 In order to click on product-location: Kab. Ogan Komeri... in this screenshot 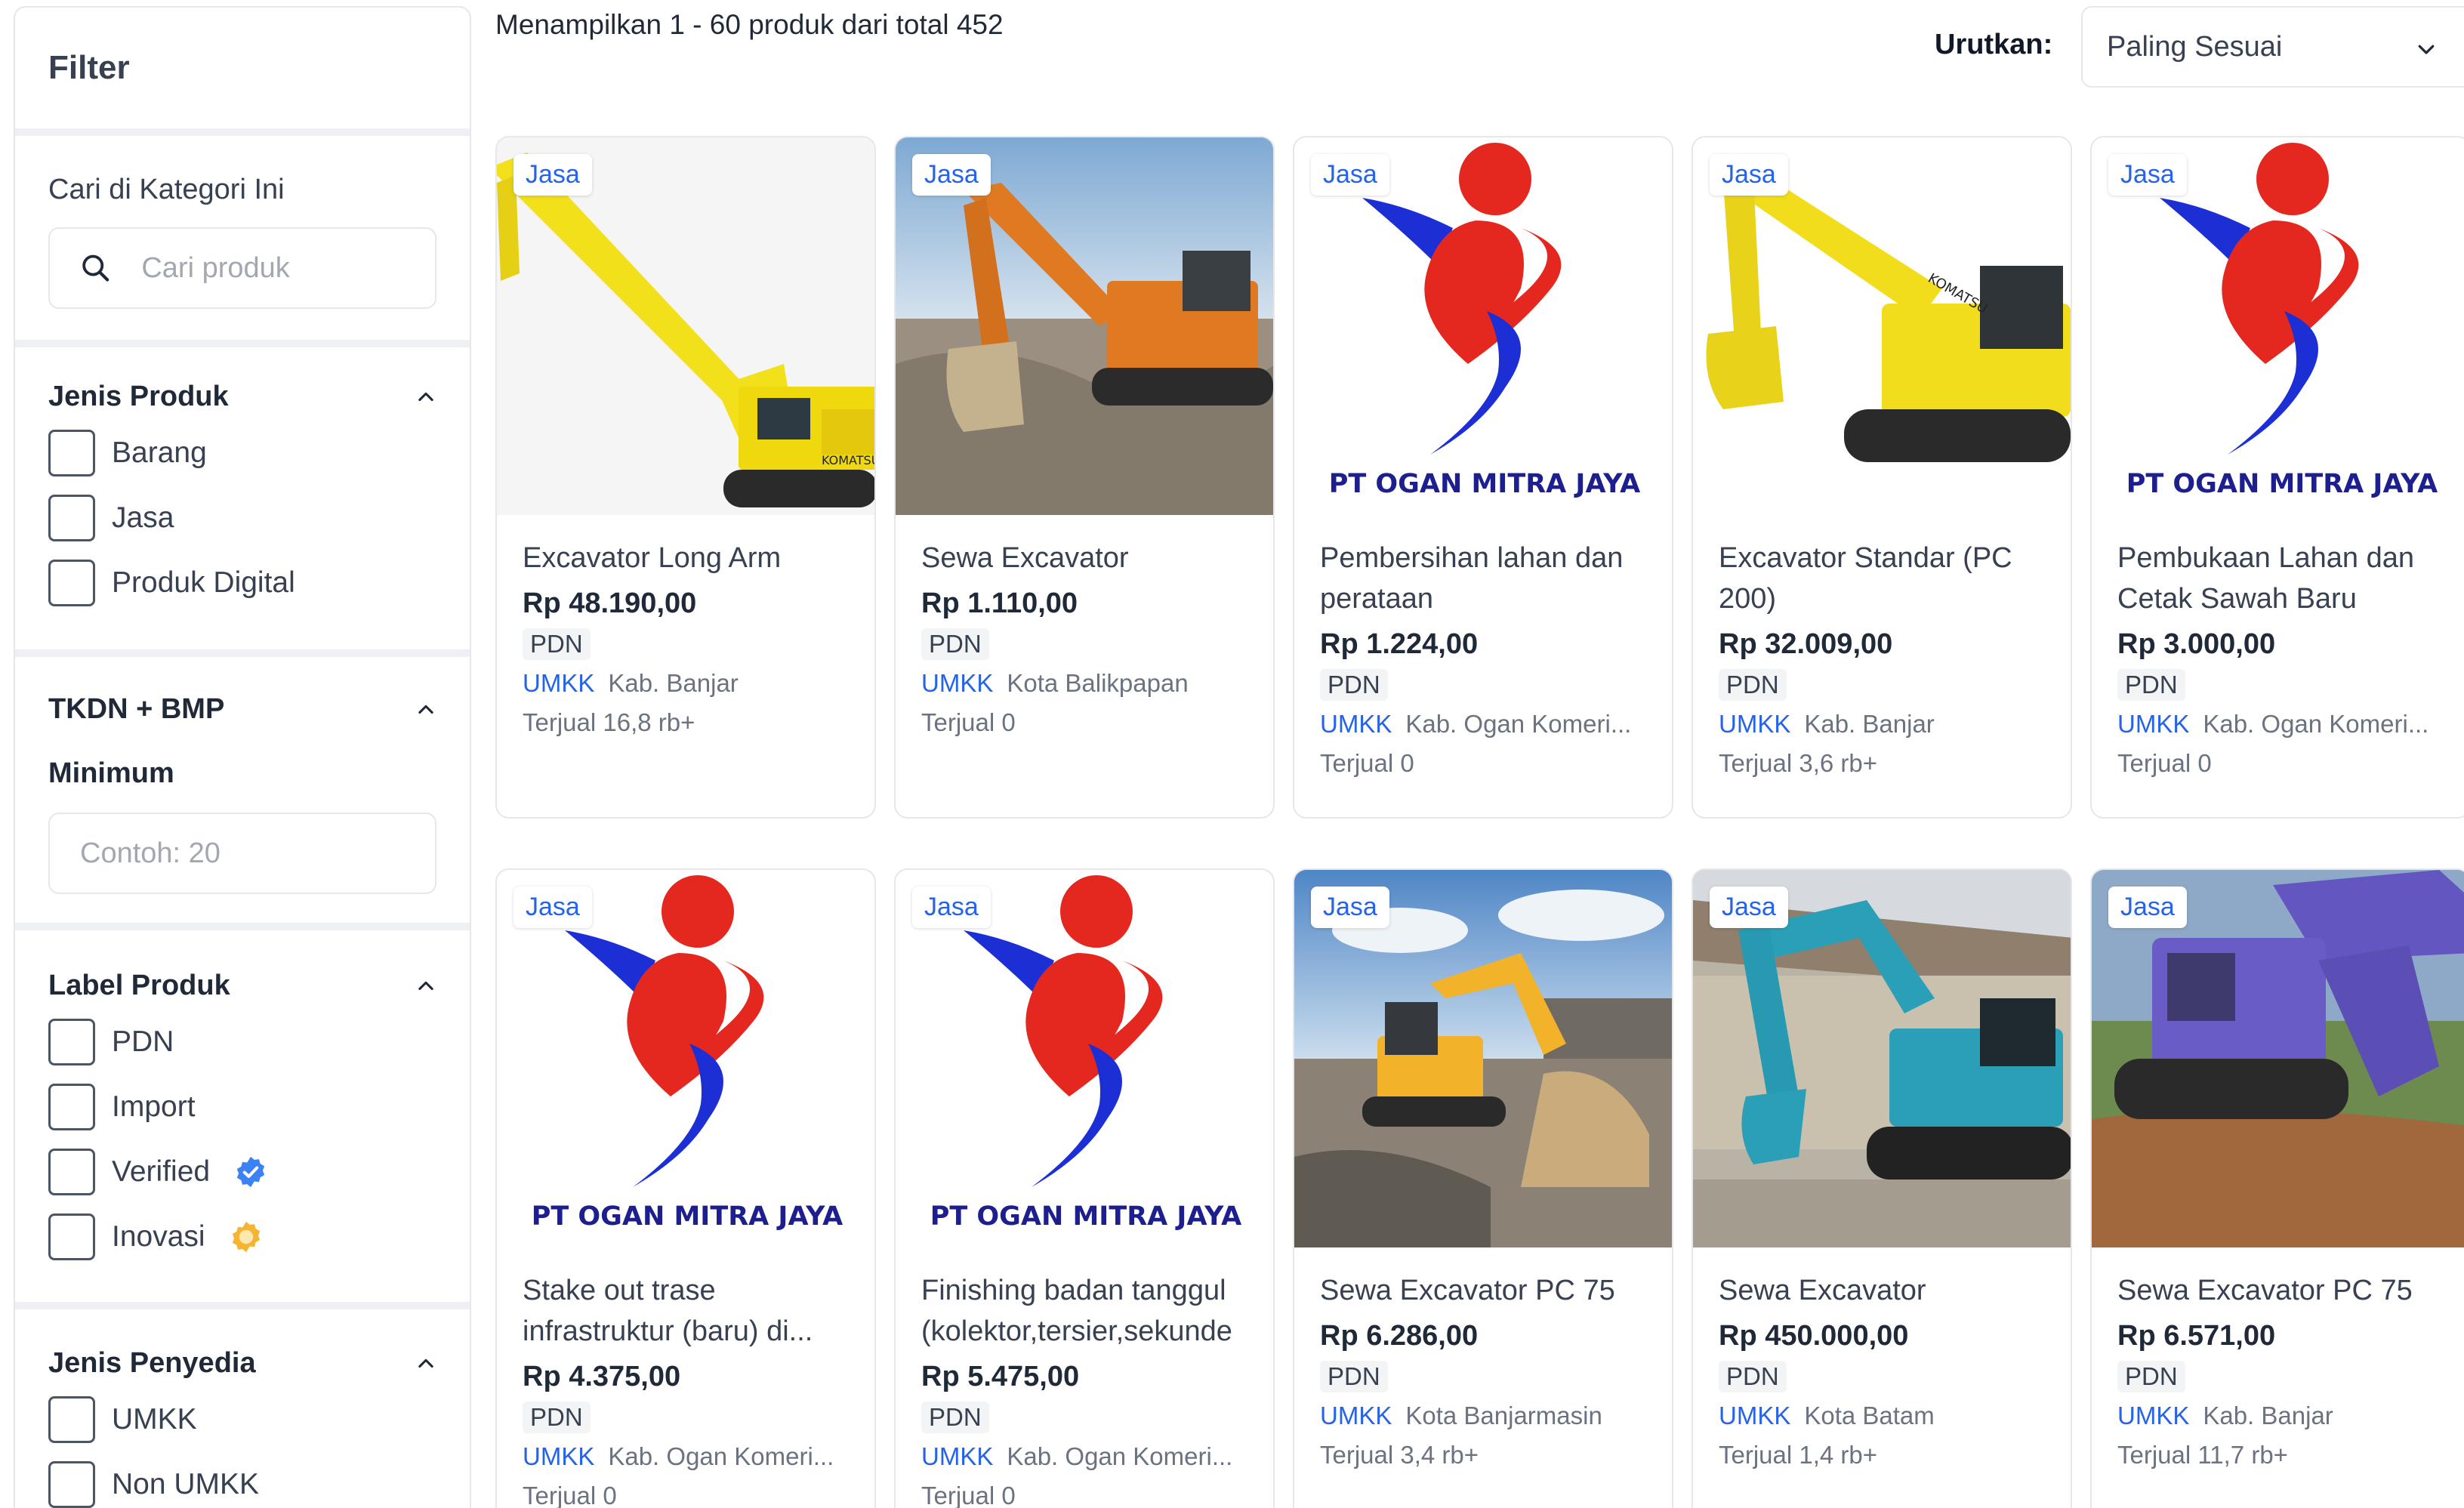, I will do `click(721, 1456)`.